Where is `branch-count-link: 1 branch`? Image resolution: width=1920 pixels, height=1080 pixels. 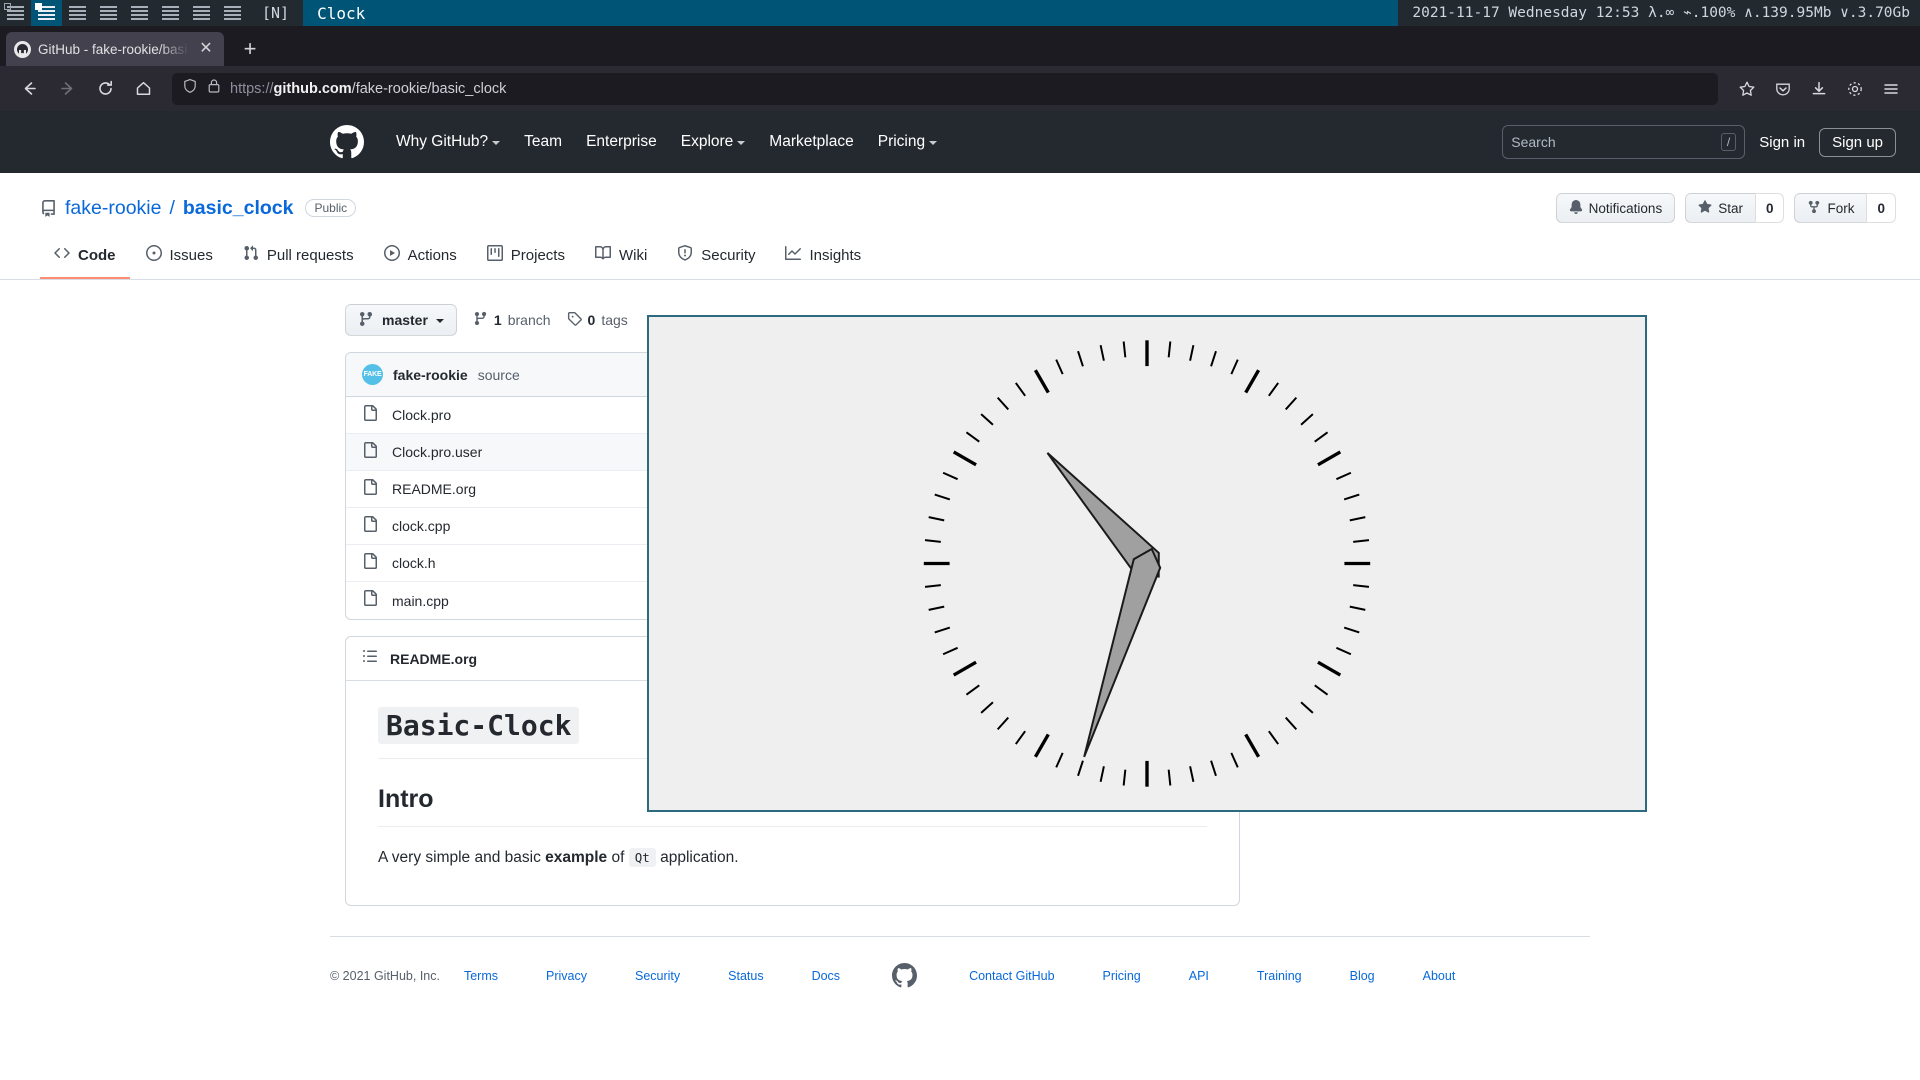 branch-count-link: 1 branch is located at coordinates (512, 320).